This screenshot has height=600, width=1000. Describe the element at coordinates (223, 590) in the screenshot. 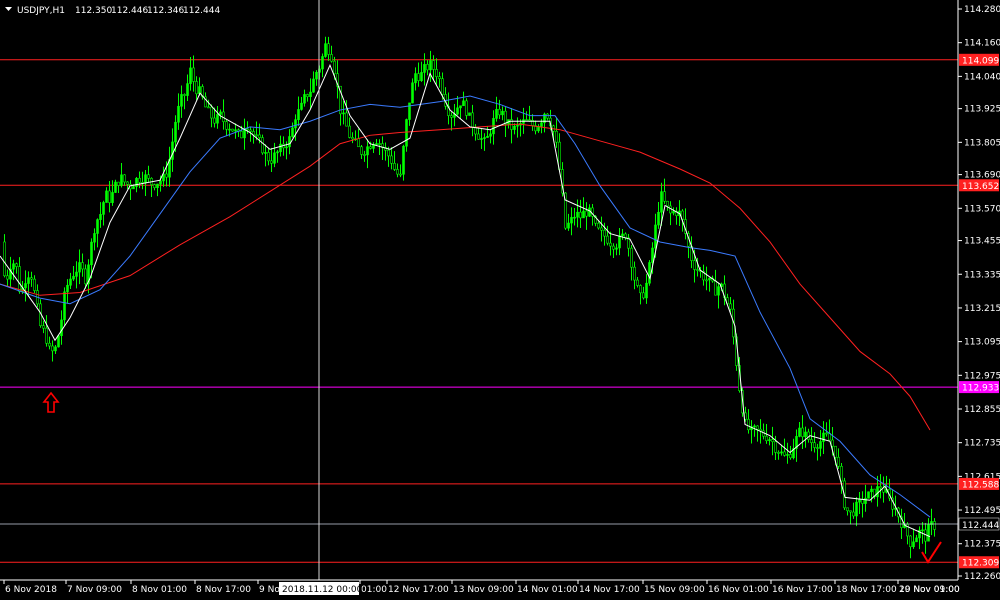

I see `time-tick-label: 8 Nov 17:00` at that location.